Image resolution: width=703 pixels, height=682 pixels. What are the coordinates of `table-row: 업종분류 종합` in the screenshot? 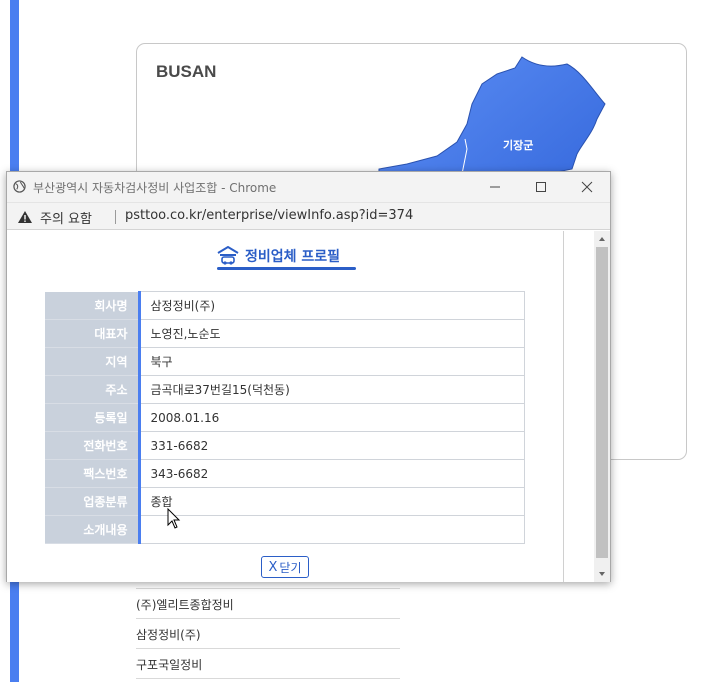 It's located at (285, 501).